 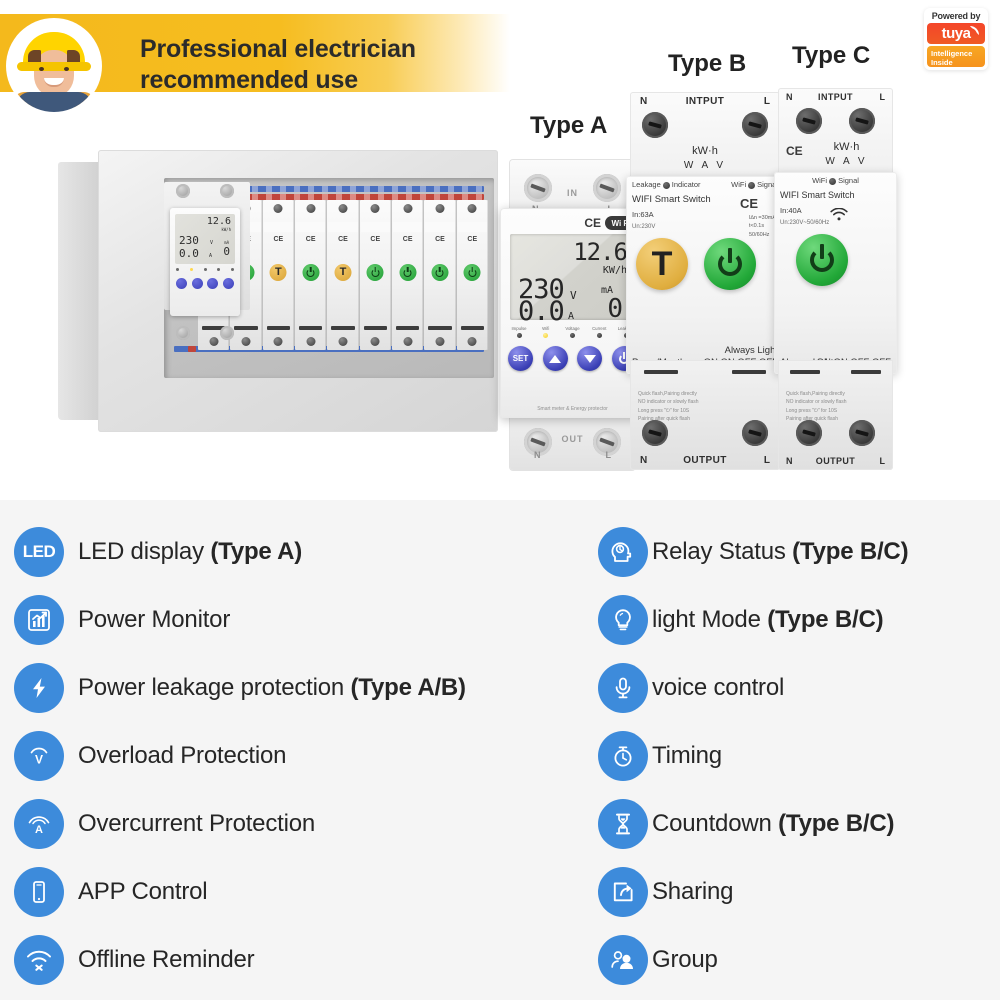 I want to click on recommendation-banner: Professional electrician recommended use, so click(x=255, y=63).